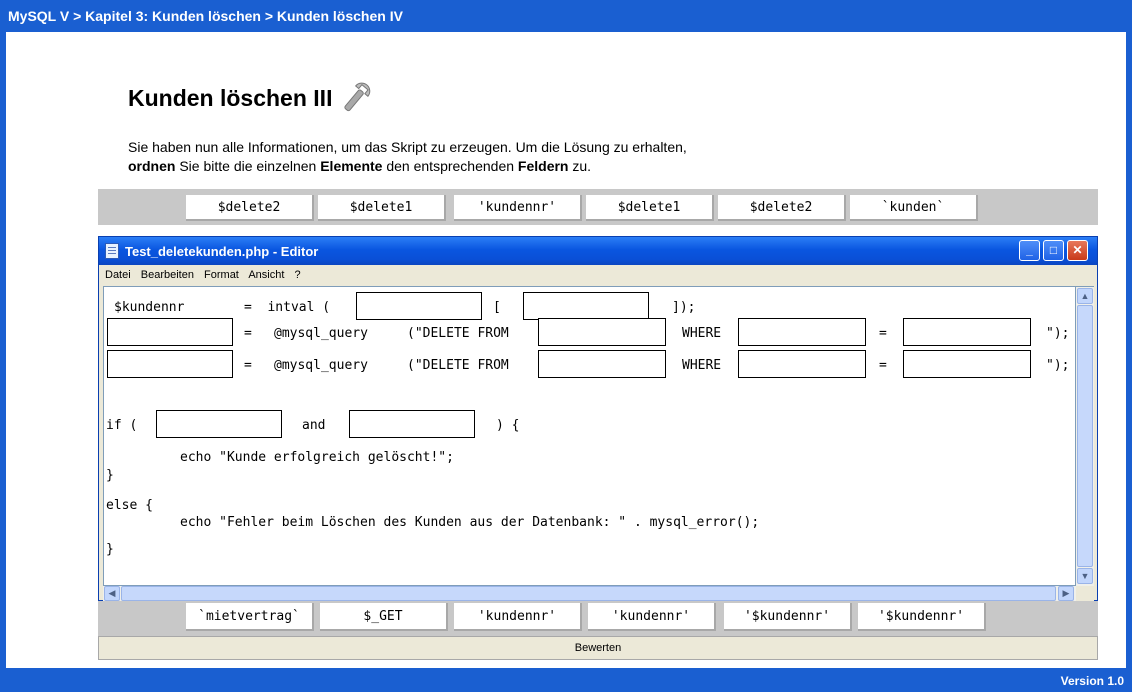 This screenshot has height=692, width=1132. I want to click on scroll-down-icon: ▼, so click(1085, 576).